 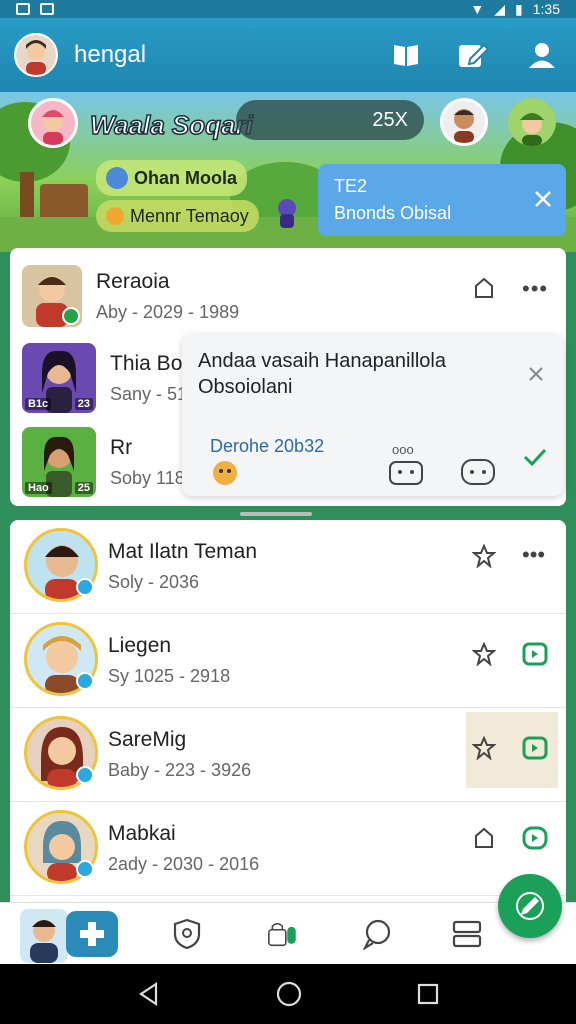 What do you see at coordinates (171, 125) in the screenshot?
I see `banner-username: Waala Soqari` at bounding box center [171, 125].